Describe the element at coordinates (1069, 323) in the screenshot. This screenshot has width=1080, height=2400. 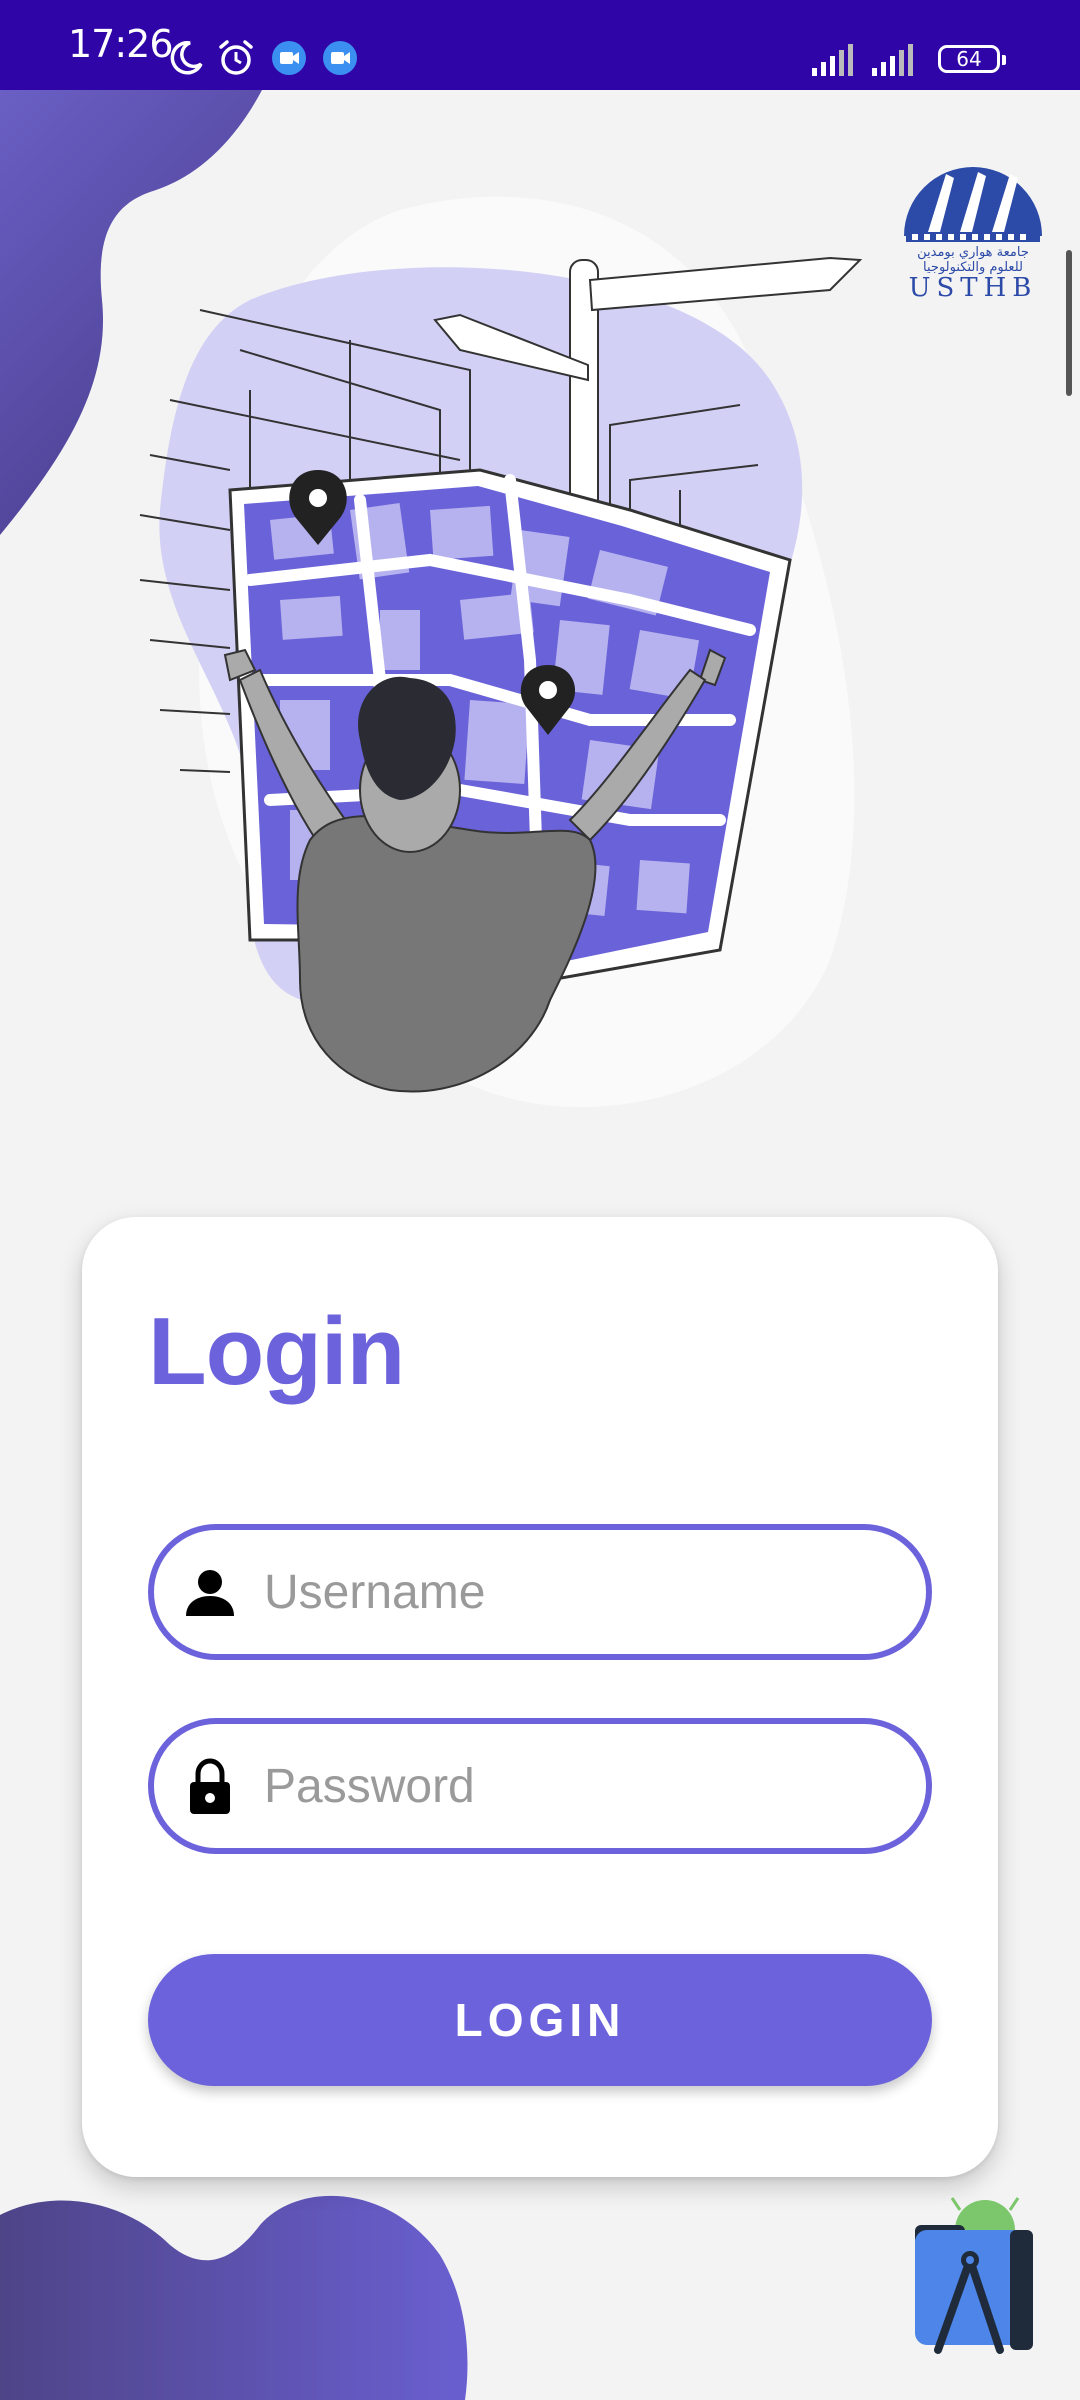
I see `scrollbar` at that location.